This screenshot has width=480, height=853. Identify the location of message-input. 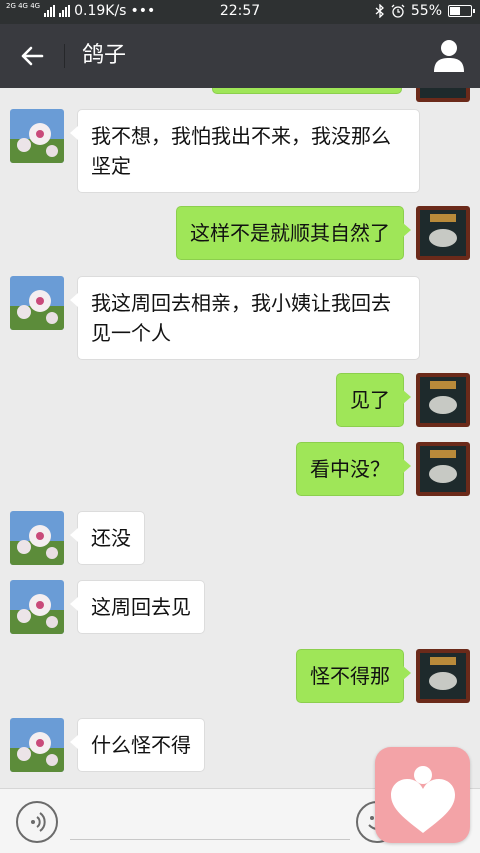
(210, 839).